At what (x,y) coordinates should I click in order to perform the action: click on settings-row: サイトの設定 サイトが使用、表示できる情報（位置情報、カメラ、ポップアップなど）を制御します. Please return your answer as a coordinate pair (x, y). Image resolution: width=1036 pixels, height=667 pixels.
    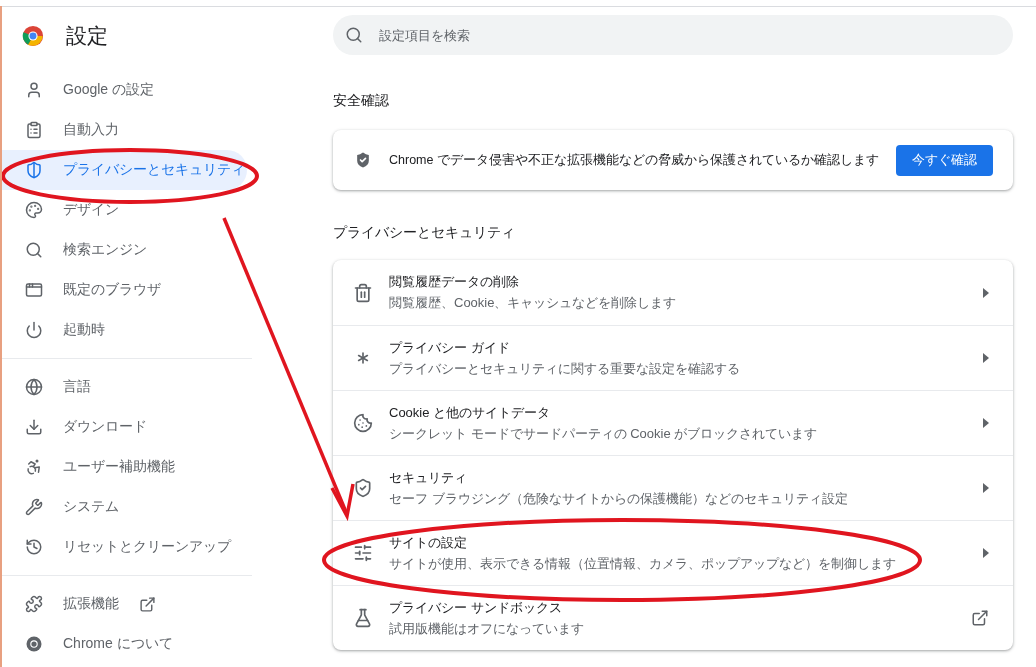
    Looking at the image, I should click on (673, 552).